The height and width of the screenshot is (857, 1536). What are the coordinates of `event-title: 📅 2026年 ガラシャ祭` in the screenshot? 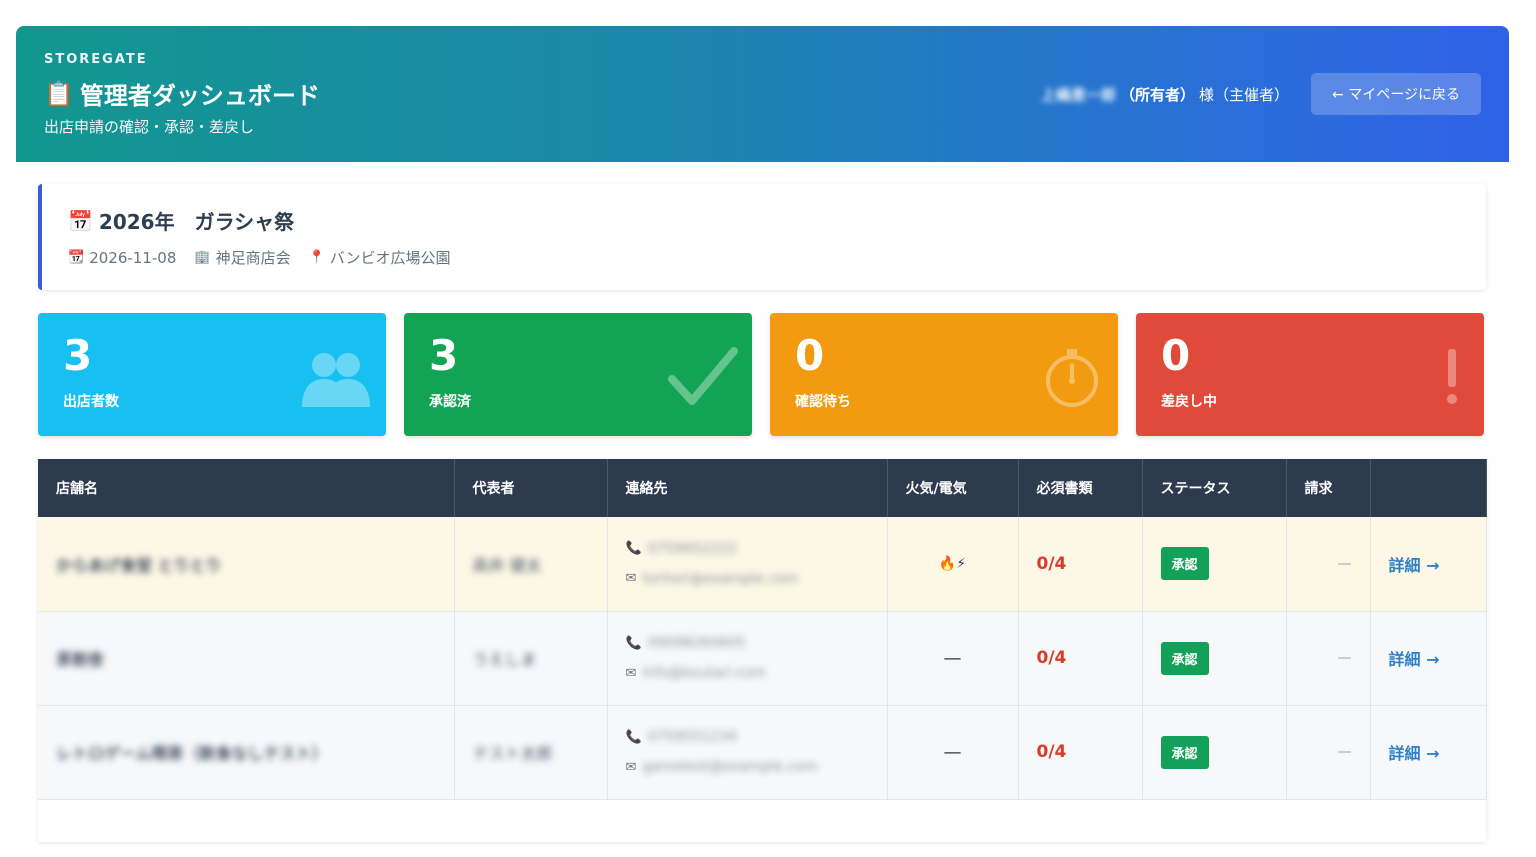 It's located at (181, 220).